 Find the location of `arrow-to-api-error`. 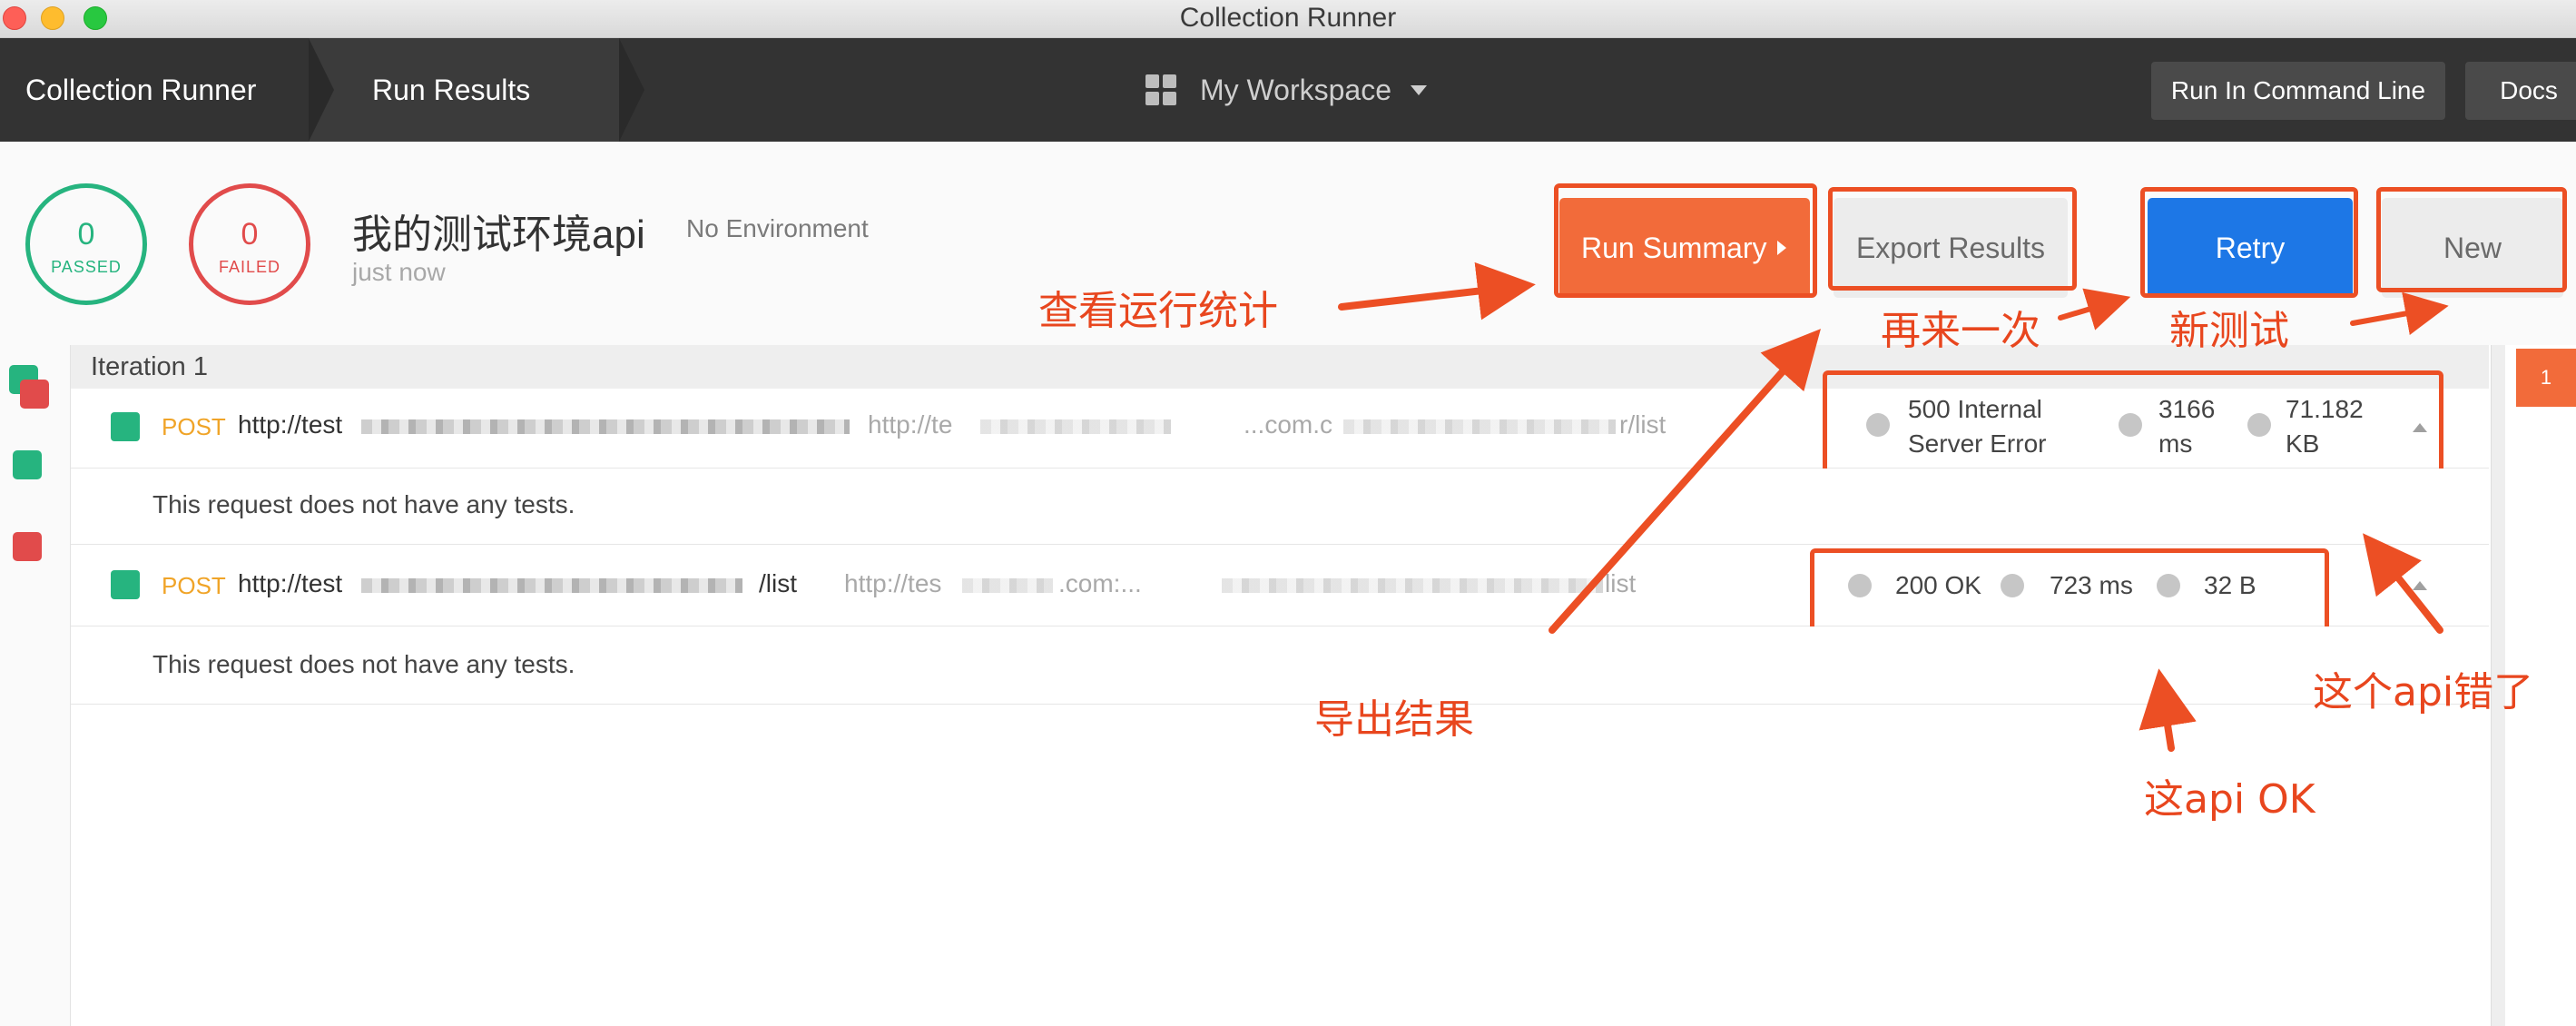

arrow-to-api-error is located at coordinates (2403, 583).